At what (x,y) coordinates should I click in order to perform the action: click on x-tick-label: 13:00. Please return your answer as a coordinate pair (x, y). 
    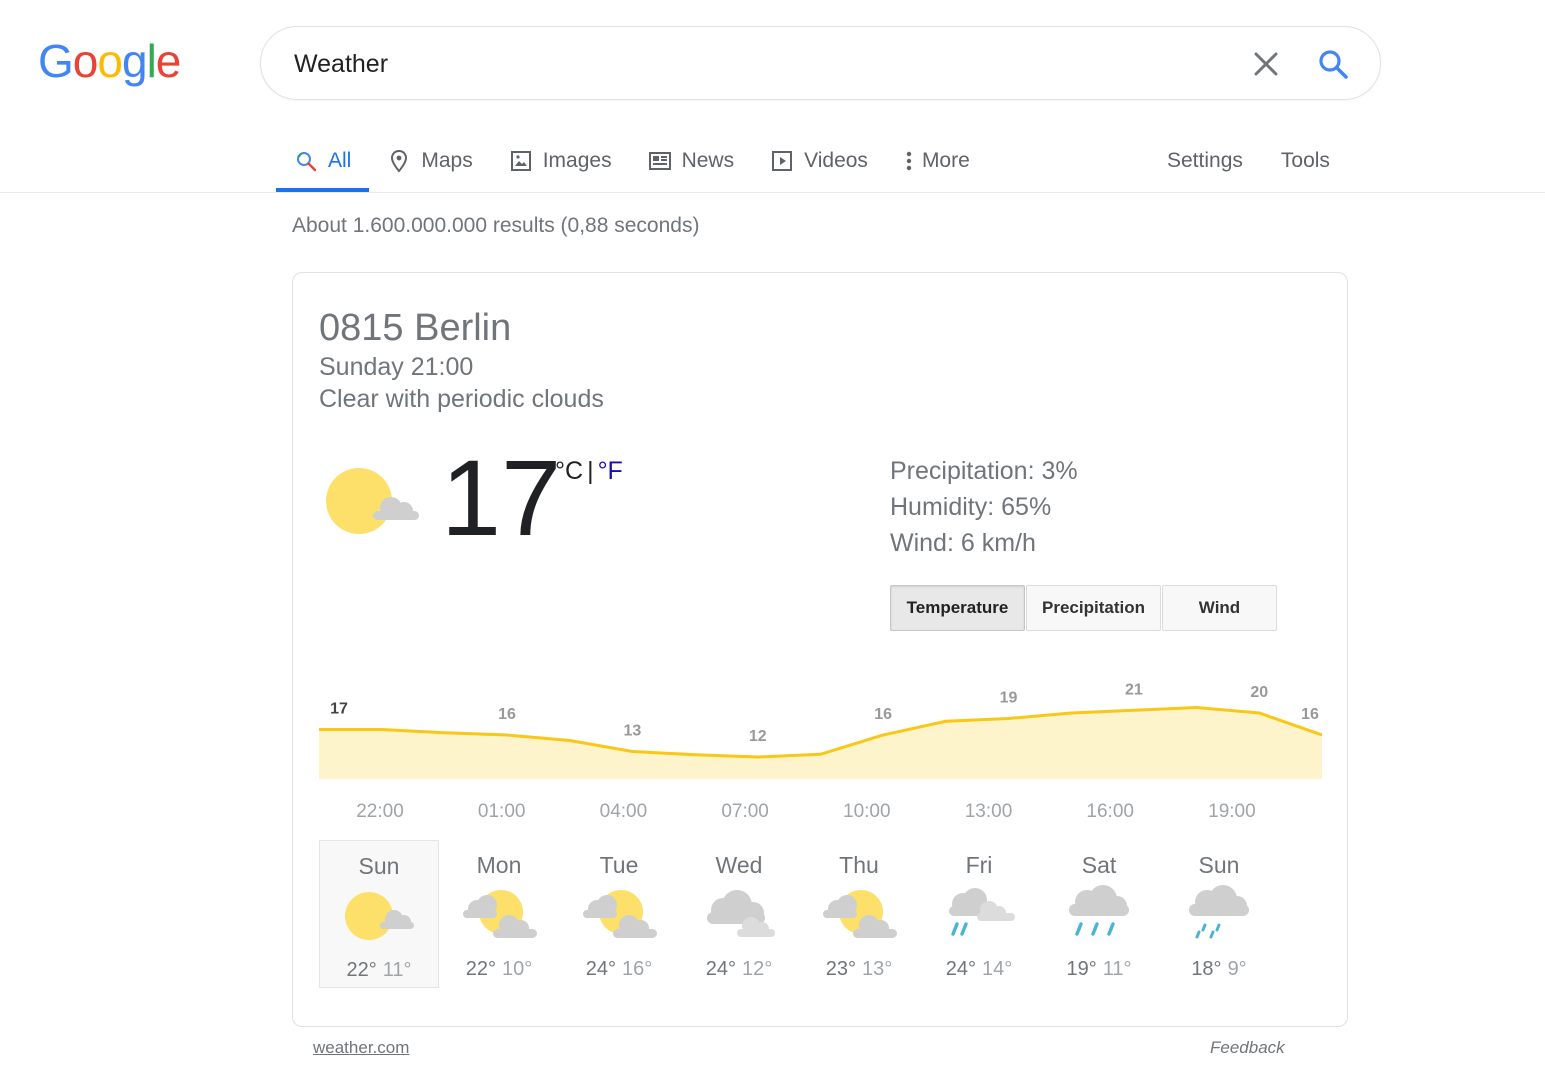
    Looking at the image, I should click on (989, 811).